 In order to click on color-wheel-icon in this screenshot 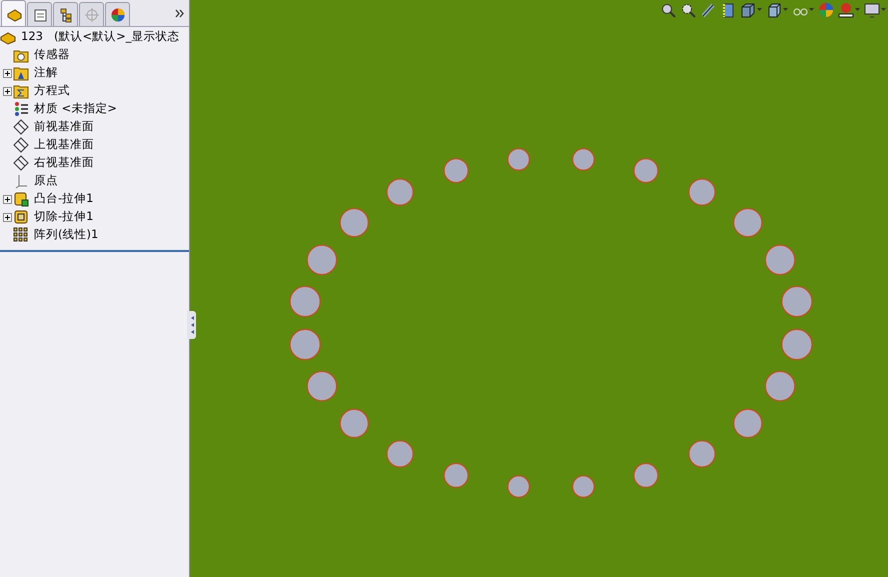, I will do `click(118, 14)`.